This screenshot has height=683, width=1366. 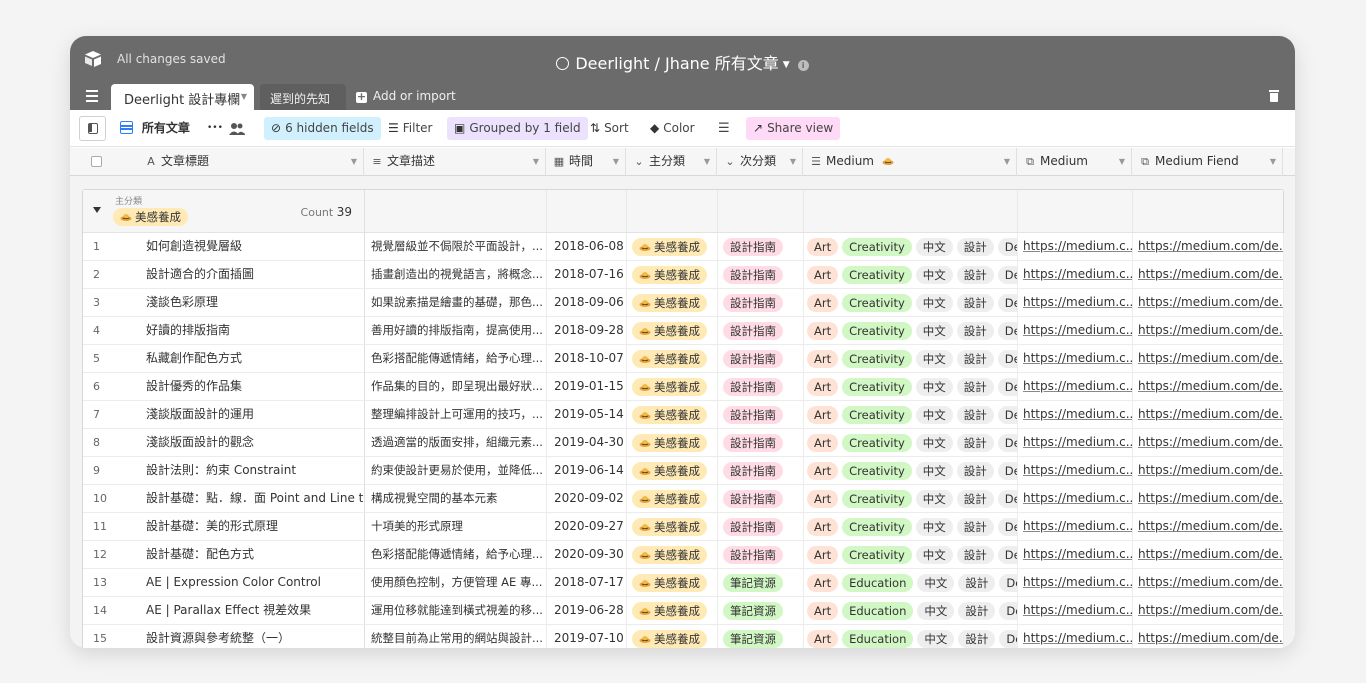 What do you see at coordinates (587, 442) in the screenshot?
I see `date-cell: 2019-04-30` at bounding box center [587, 442].